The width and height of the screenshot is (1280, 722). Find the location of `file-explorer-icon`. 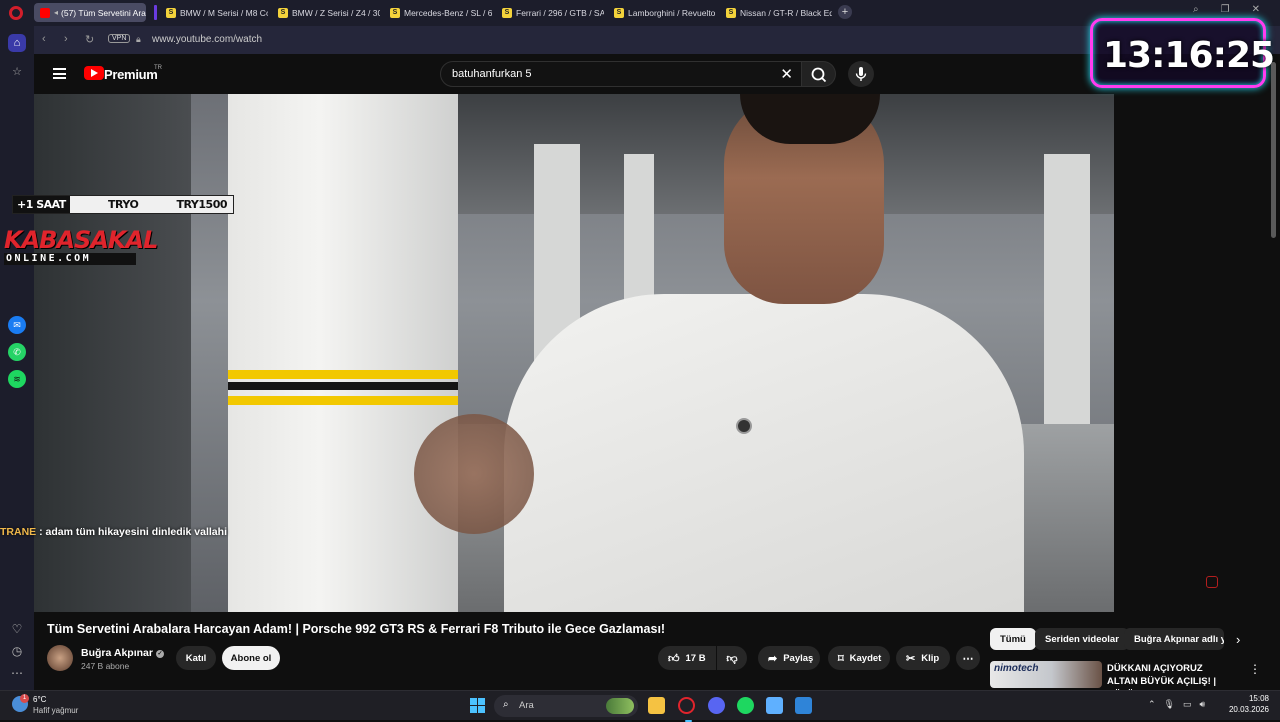

file-explorer-icon is located at coordinates (656, 705).